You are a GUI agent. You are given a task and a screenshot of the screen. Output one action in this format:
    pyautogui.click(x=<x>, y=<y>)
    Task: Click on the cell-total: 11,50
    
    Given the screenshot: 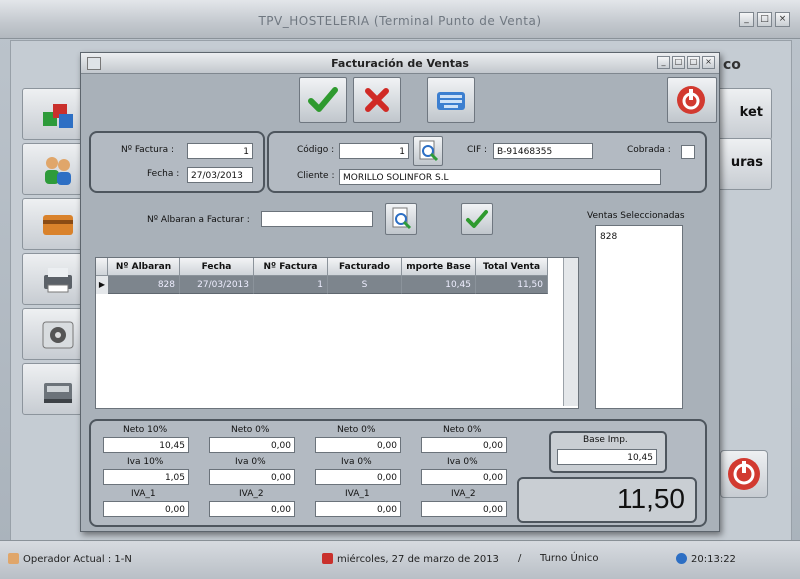 What is the action you would take?
    pyautogui.click(x=512, y=285)
    